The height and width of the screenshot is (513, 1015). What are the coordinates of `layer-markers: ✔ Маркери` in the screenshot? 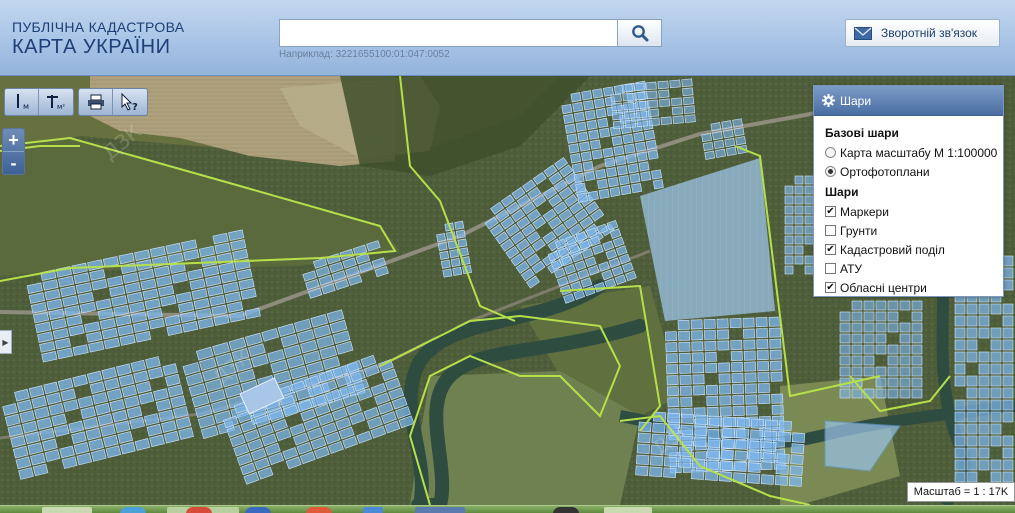 It's located at (914, 211).